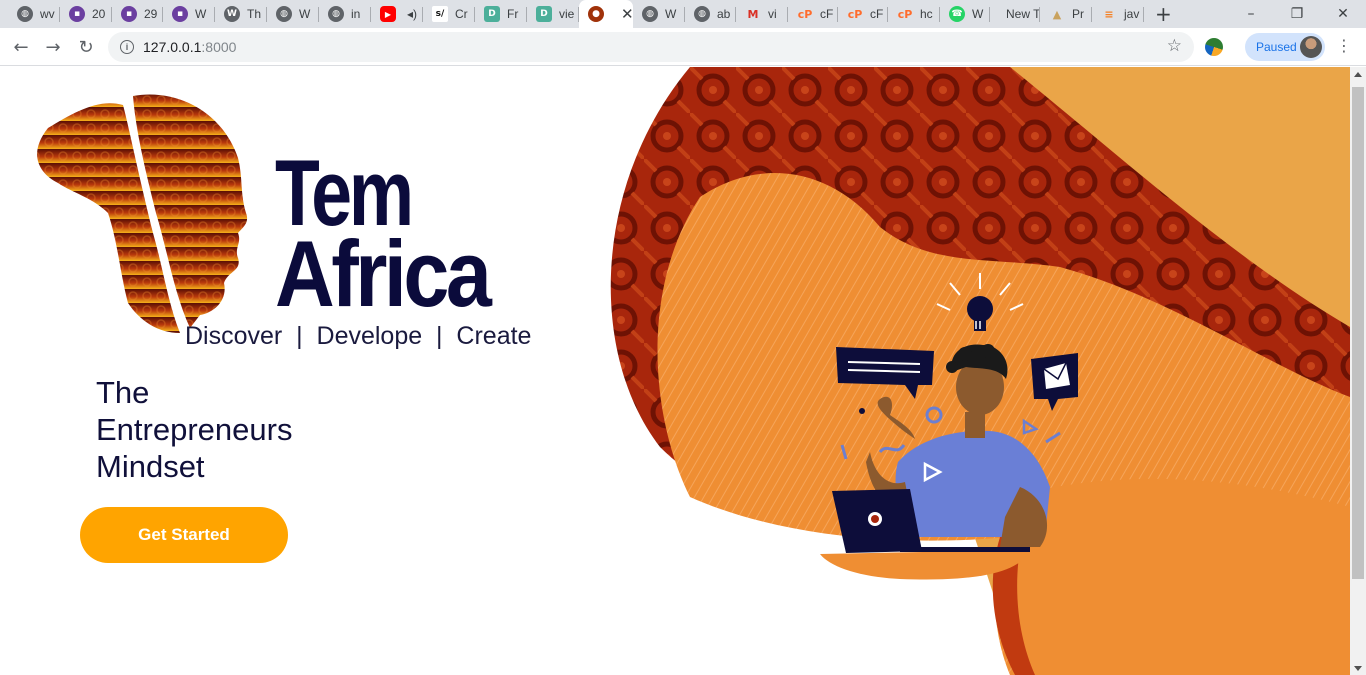 This screenshot has width=1366, height=675. What do you see at coordinates (1057, 14) in the screenshot?
I see `pr-icon: ▲` at bounding box center [1057, 14].